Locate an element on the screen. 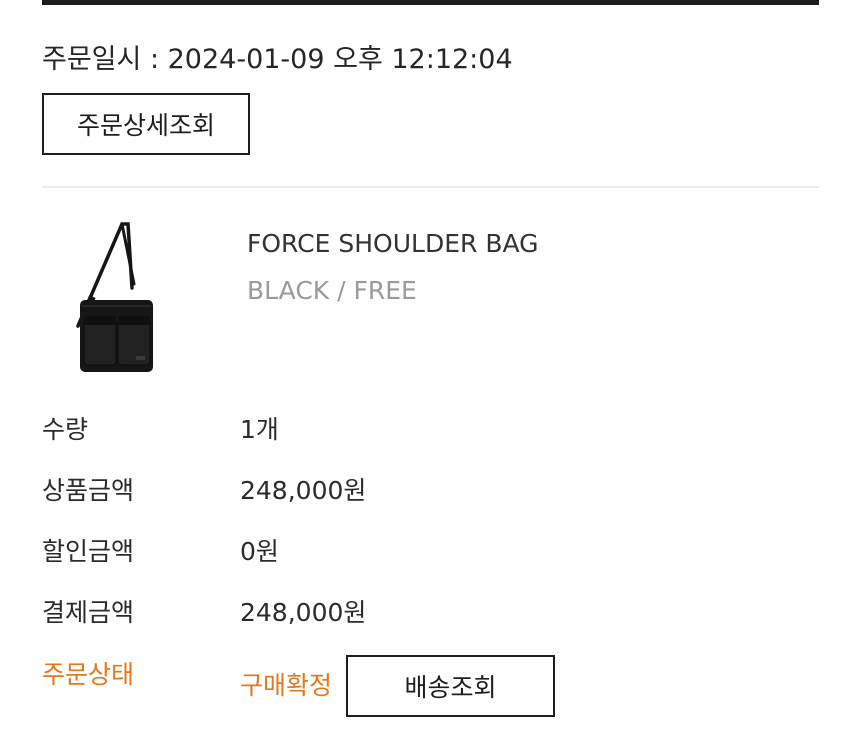 The image size is (859, 750). product-name: FORCE SHOULDER BAG is located at coordinates (393, 244).